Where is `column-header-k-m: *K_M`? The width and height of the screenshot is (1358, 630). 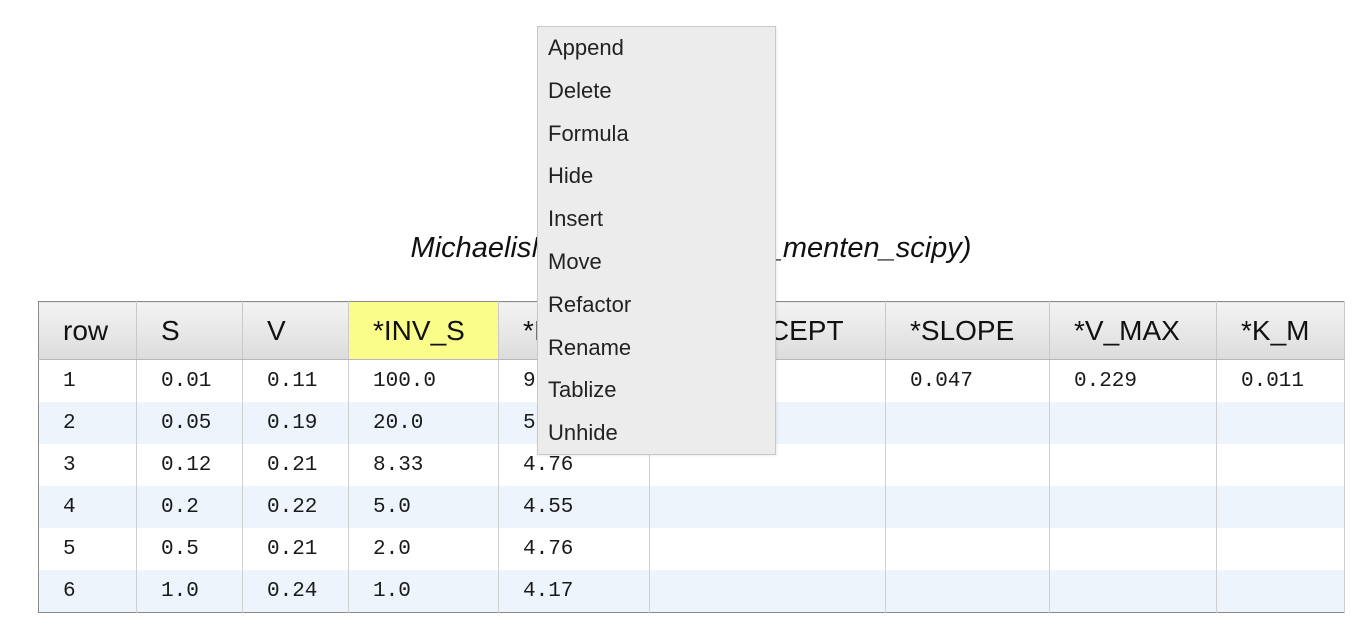
column-header-k-m: *K_M is located at coordinates (1280, 330).